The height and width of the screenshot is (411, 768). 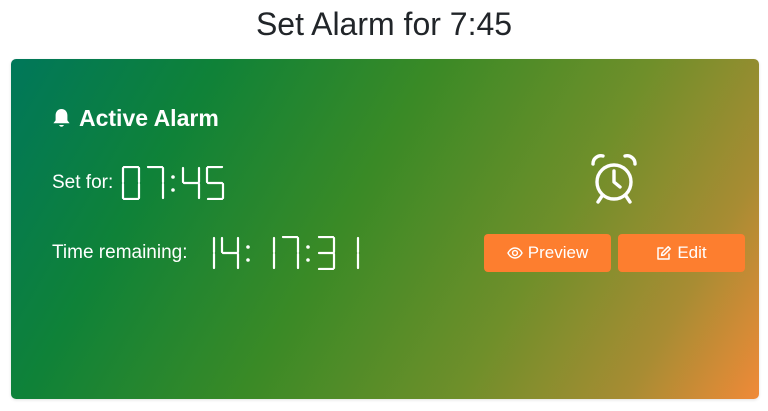 I want to click on preview-button-label: Preview, so click(x=558, y=252).